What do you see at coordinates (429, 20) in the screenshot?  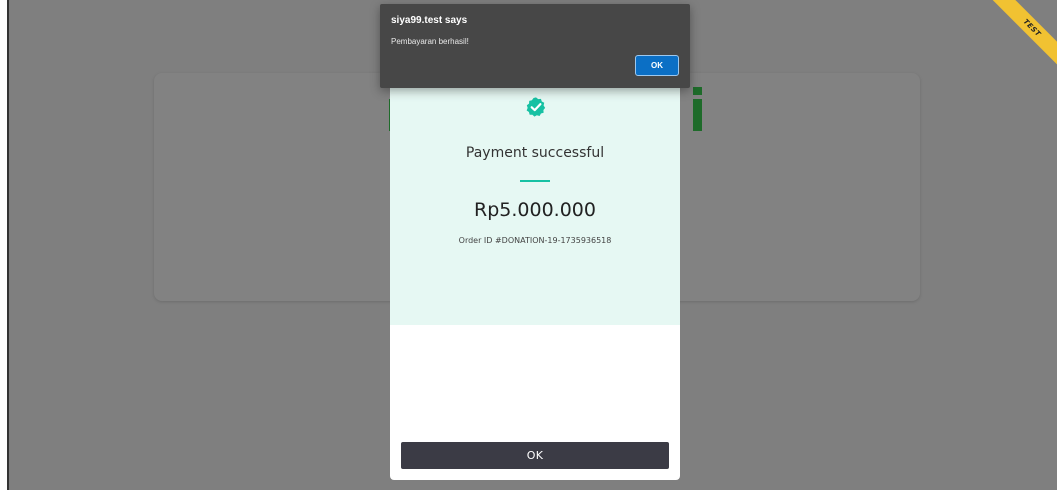 I see `alert-title: siya99.test says` at bounding box center [429, 20].